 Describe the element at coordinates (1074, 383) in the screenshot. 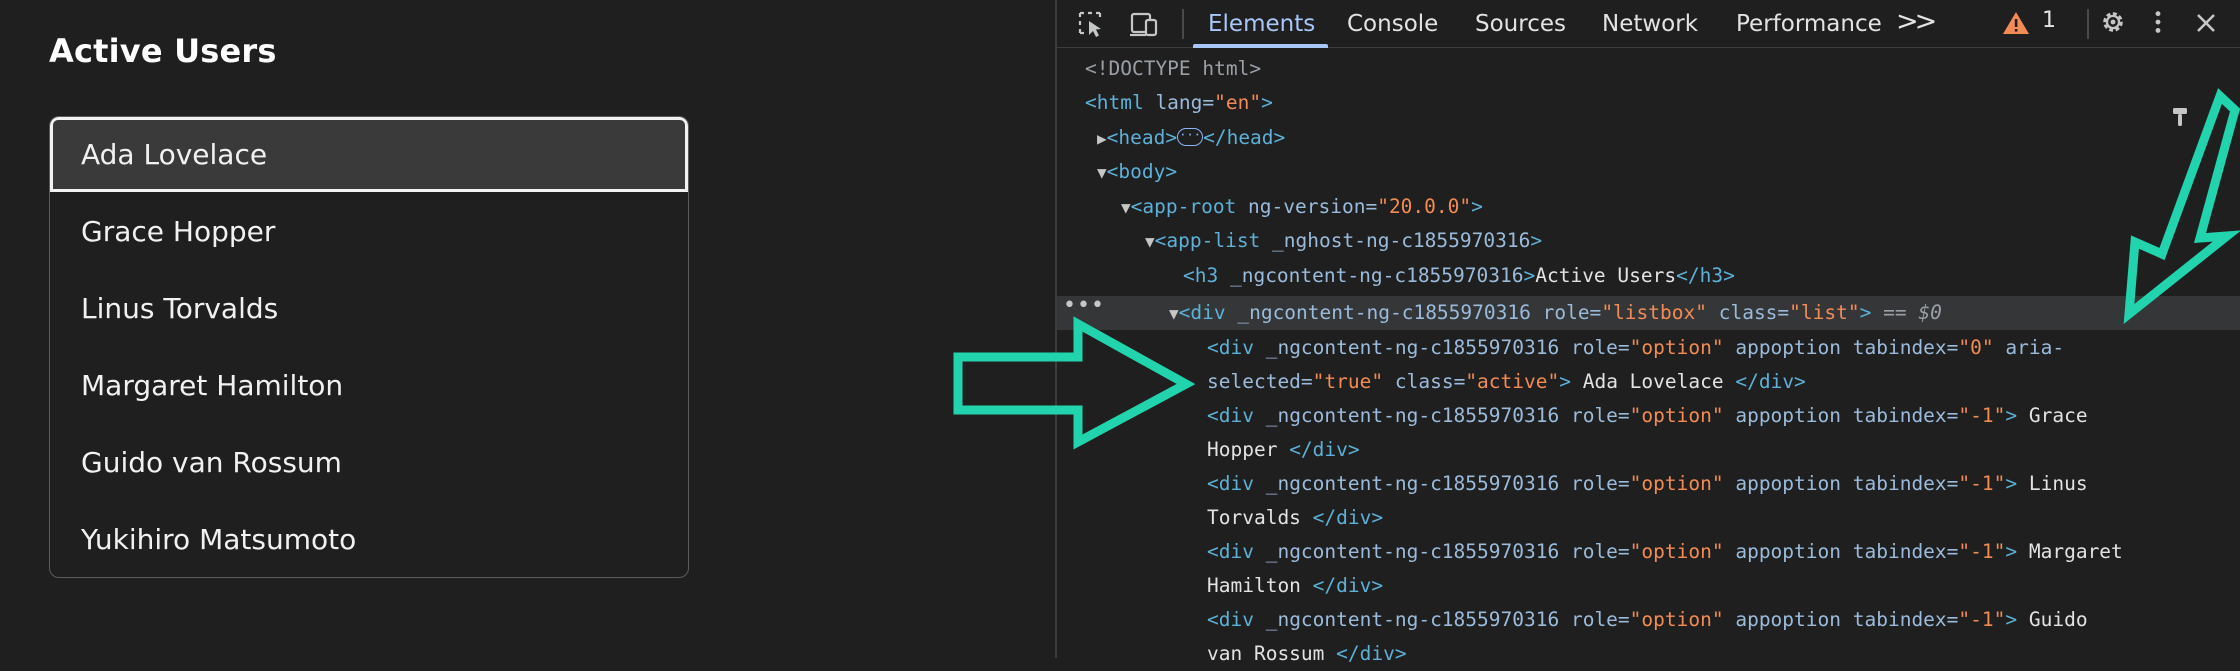

I see `annotation-arrow-right-icon` at that location.